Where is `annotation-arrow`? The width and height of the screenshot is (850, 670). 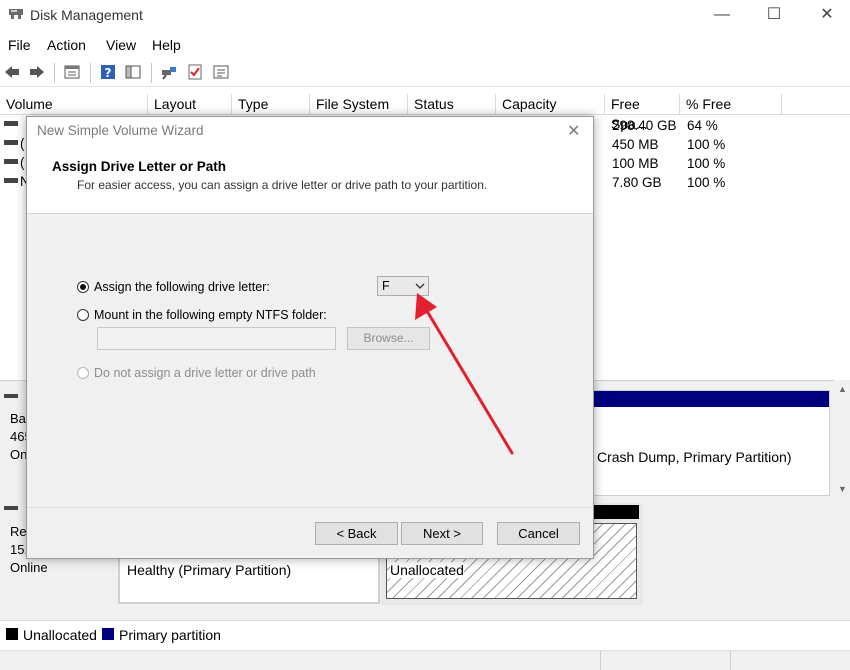 annotation-arrow is located at coordinates (464, 374).